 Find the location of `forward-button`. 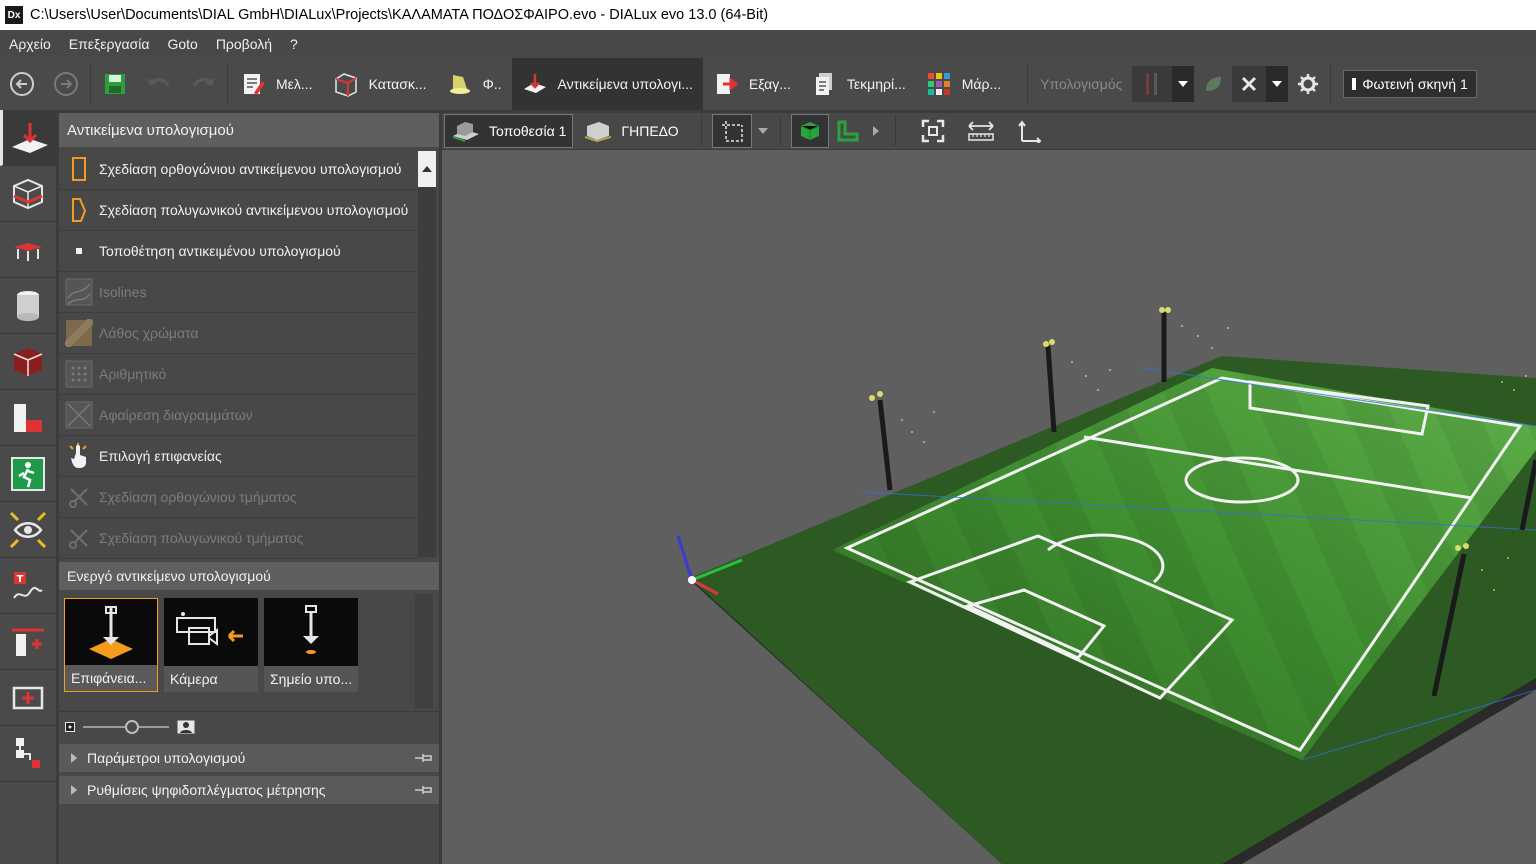

forward-button is located at coordinates (66, 84).